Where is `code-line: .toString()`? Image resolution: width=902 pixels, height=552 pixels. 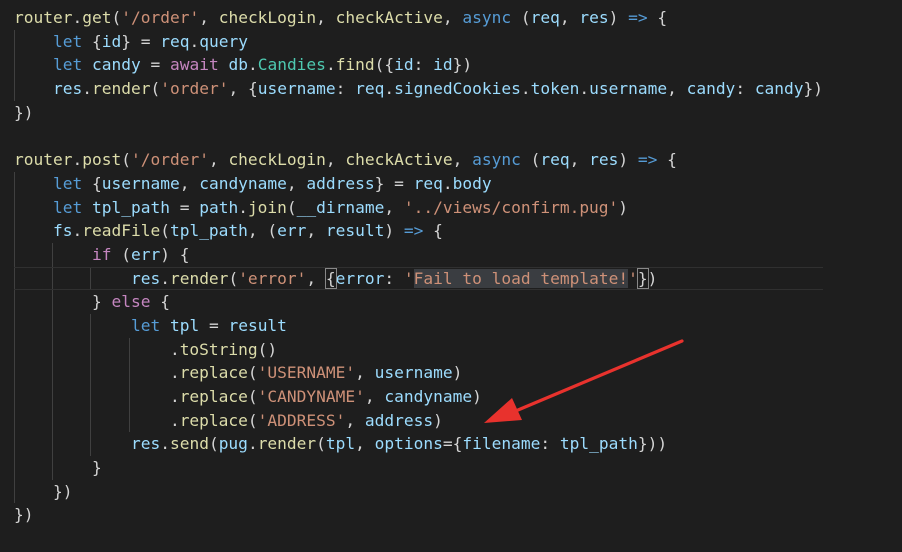 code-line: .toString() is located at coordinates (418, 349).